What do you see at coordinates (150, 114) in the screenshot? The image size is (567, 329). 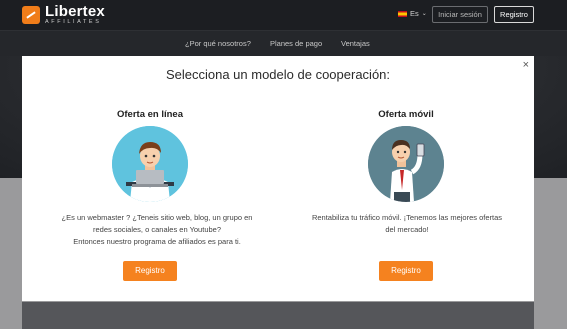 I see `online-offer-title: Oferta en línea` at bounding box center [150, 114].